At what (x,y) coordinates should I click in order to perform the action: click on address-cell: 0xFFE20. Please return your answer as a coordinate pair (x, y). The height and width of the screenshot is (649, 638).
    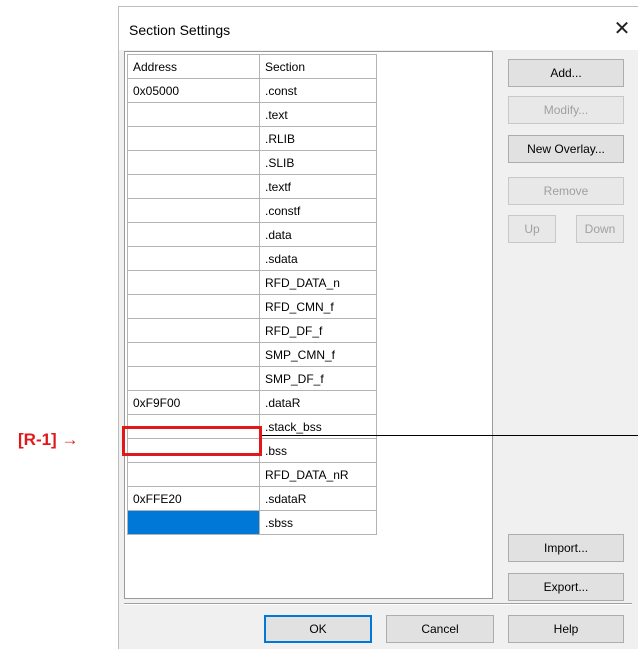
    Looking at the image, I should click on (193, 498).